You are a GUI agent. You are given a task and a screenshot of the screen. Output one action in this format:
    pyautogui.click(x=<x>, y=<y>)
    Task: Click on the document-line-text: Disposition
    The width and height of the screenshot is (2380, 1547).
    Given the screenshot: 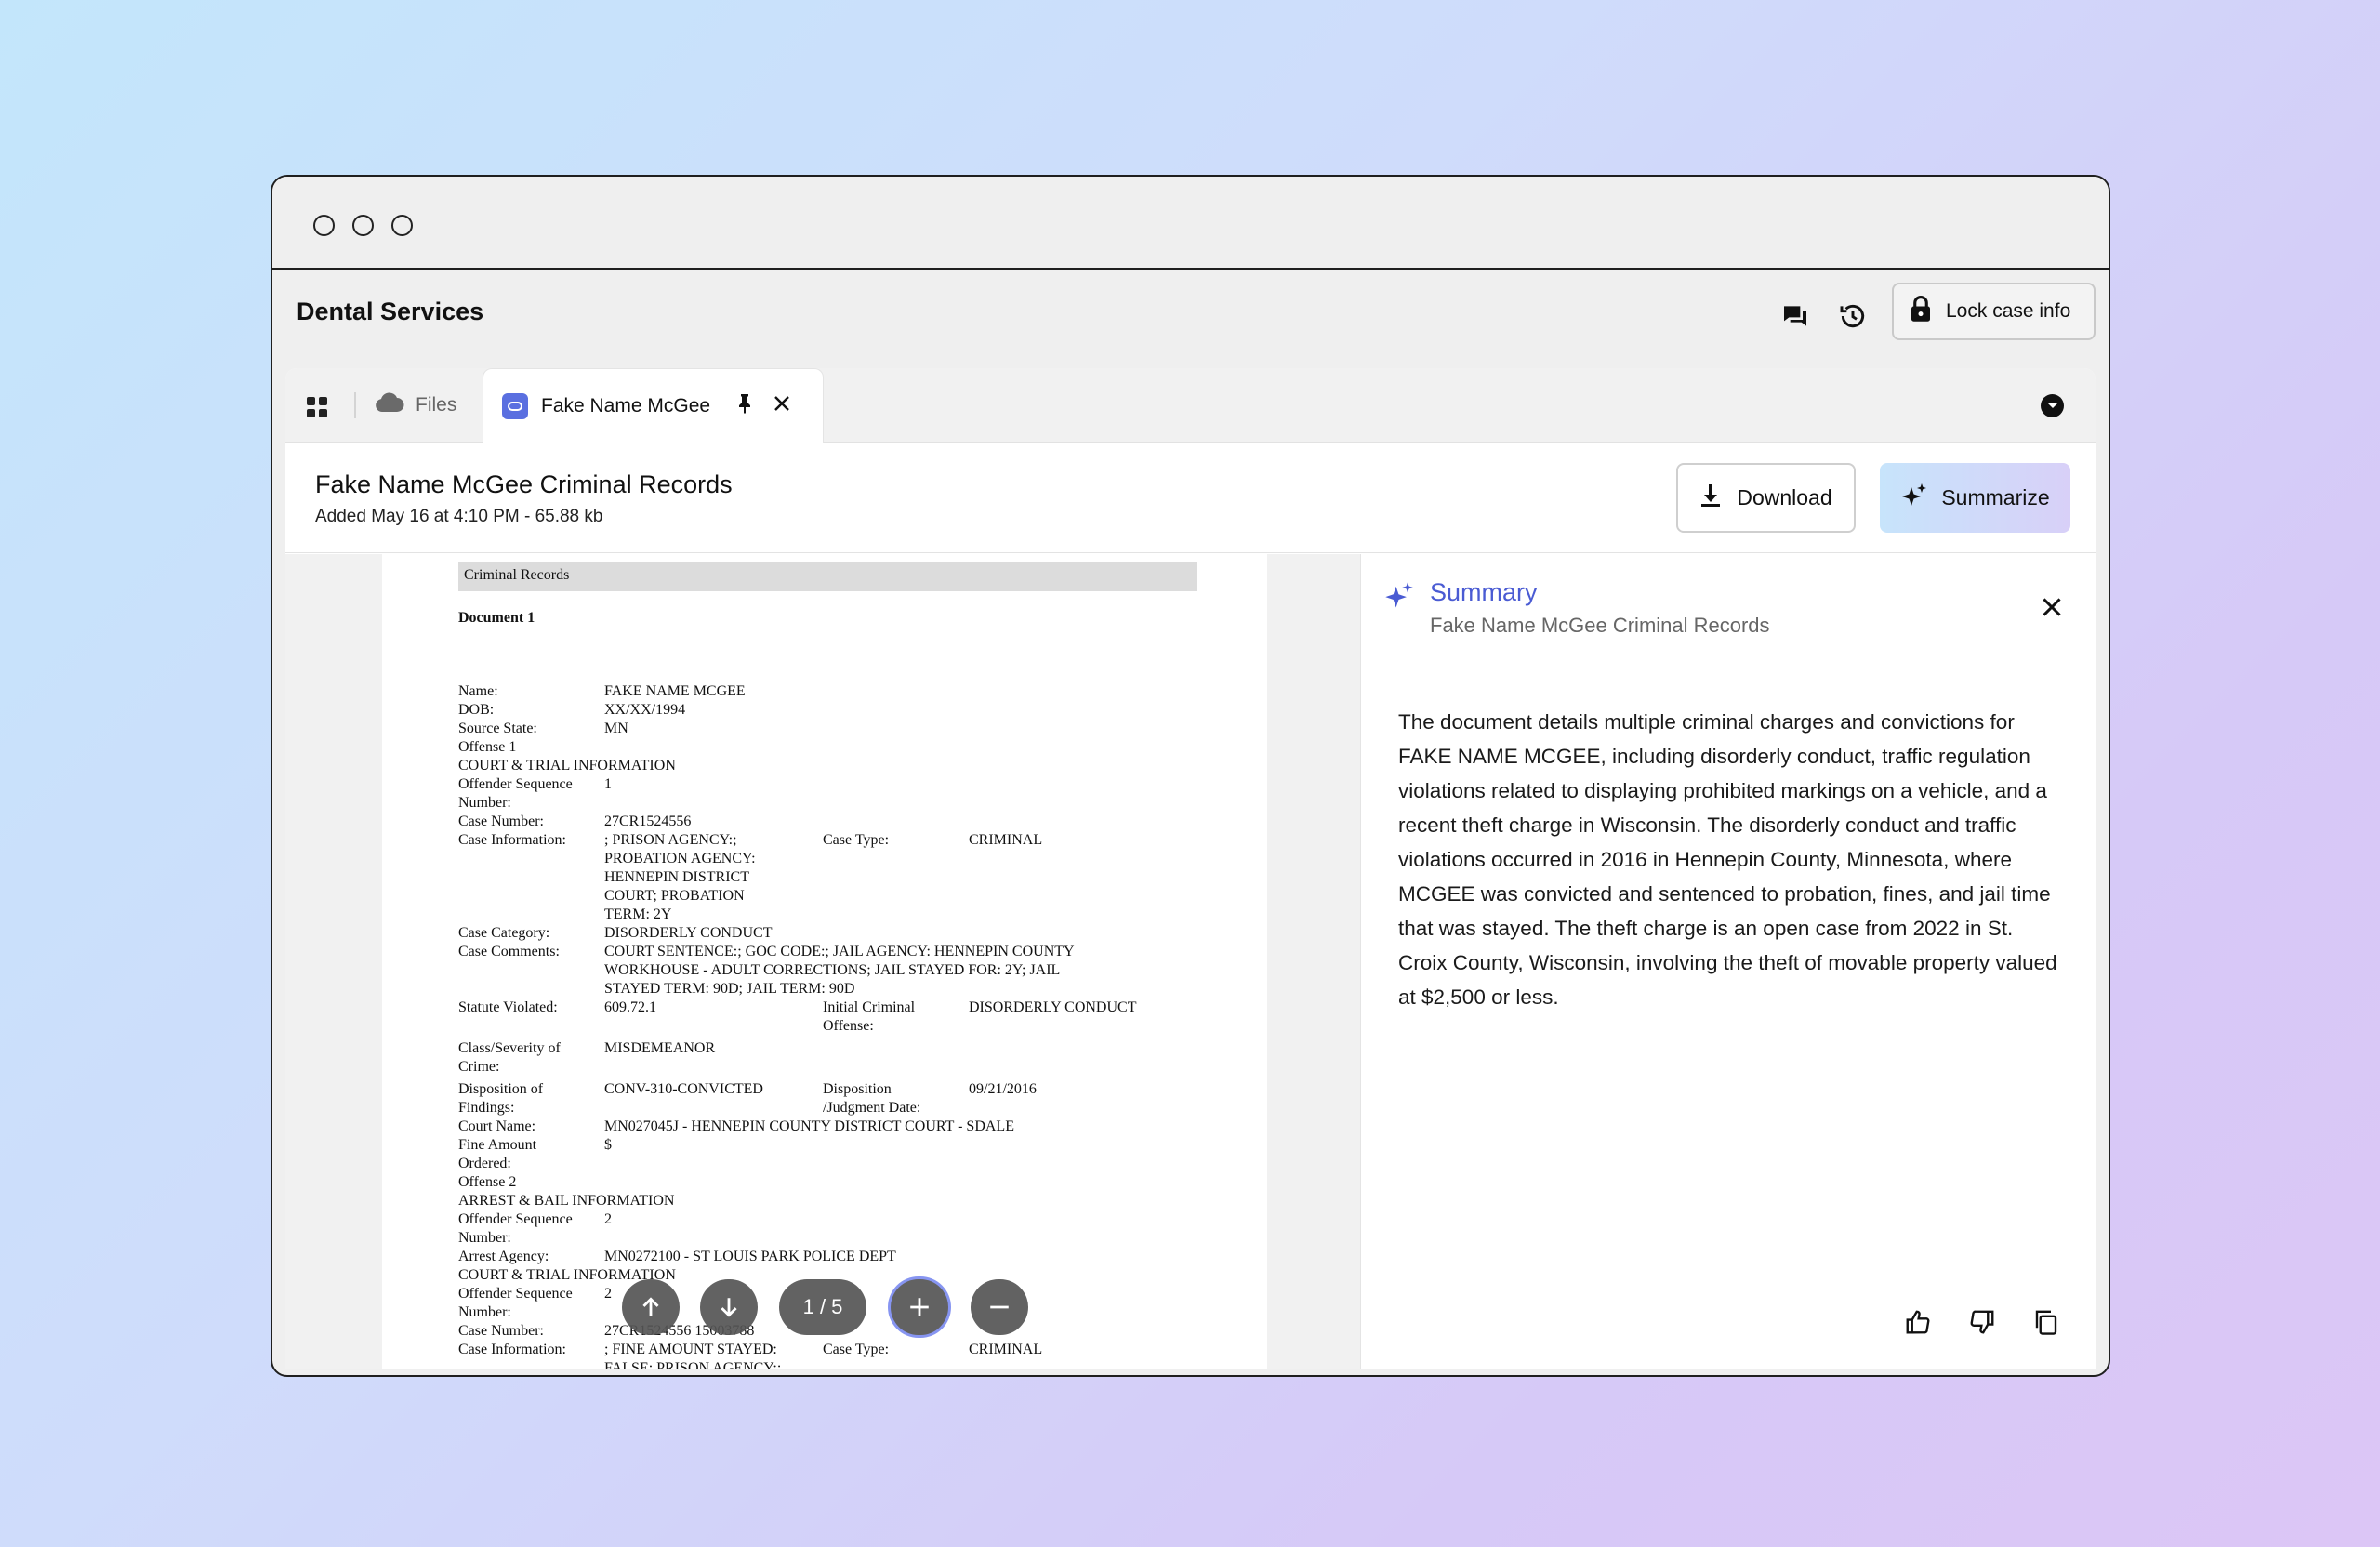 What is the action you would take?
    pyautogui.click(x=857, y=1089)
    